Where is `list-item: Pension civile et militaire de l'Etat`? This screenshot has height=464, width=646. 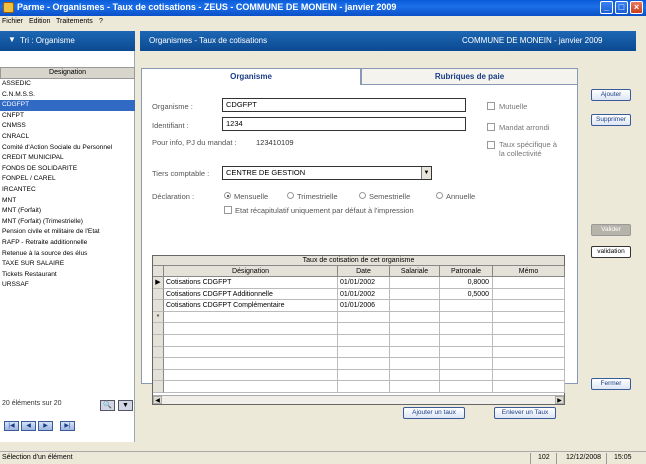 list-item: Pension civile et militaire de l'Etat is located at coordinates (67, 232).